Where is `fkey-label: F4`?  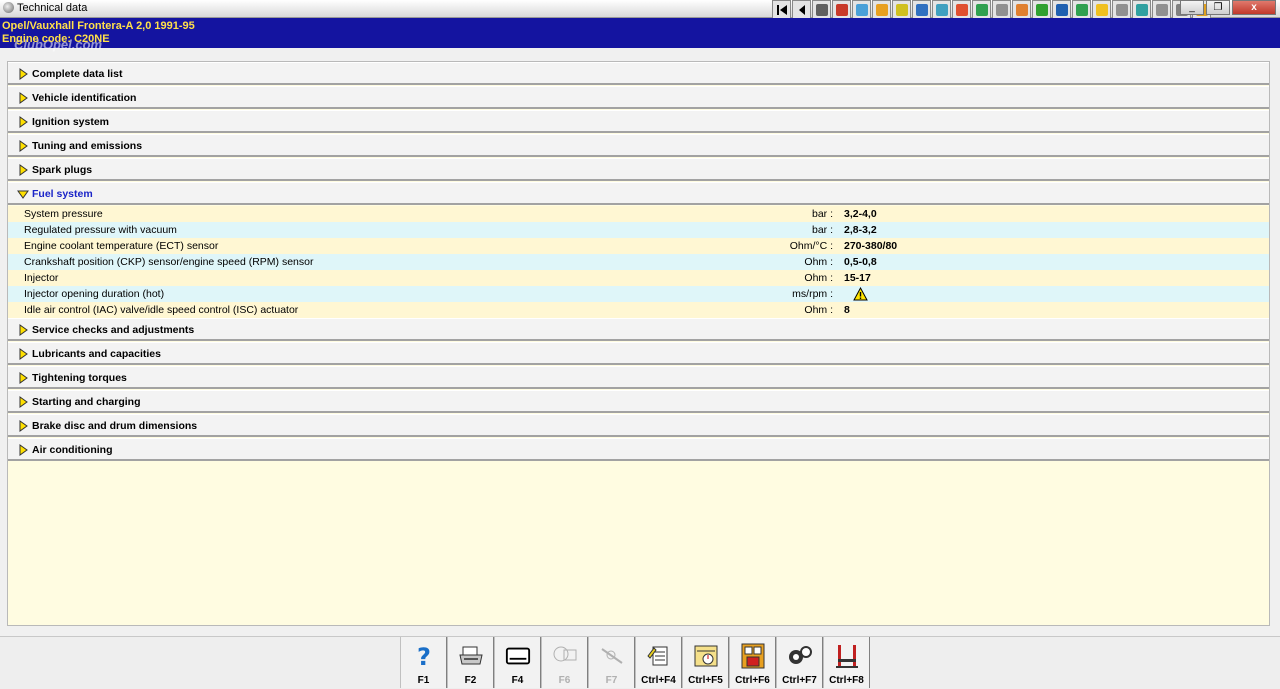
fkey-label: F4 is located at coordinates (517, 680).